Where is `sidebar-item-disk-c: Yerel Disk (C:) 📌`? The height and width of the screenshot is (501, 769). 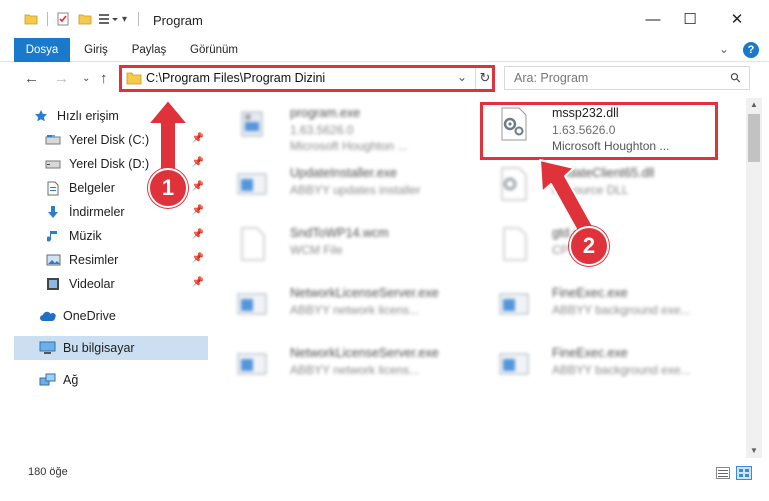
sidebar-item-disk-c: Yerel Disk (C:) 📌 is located at coordinates (126, 140).